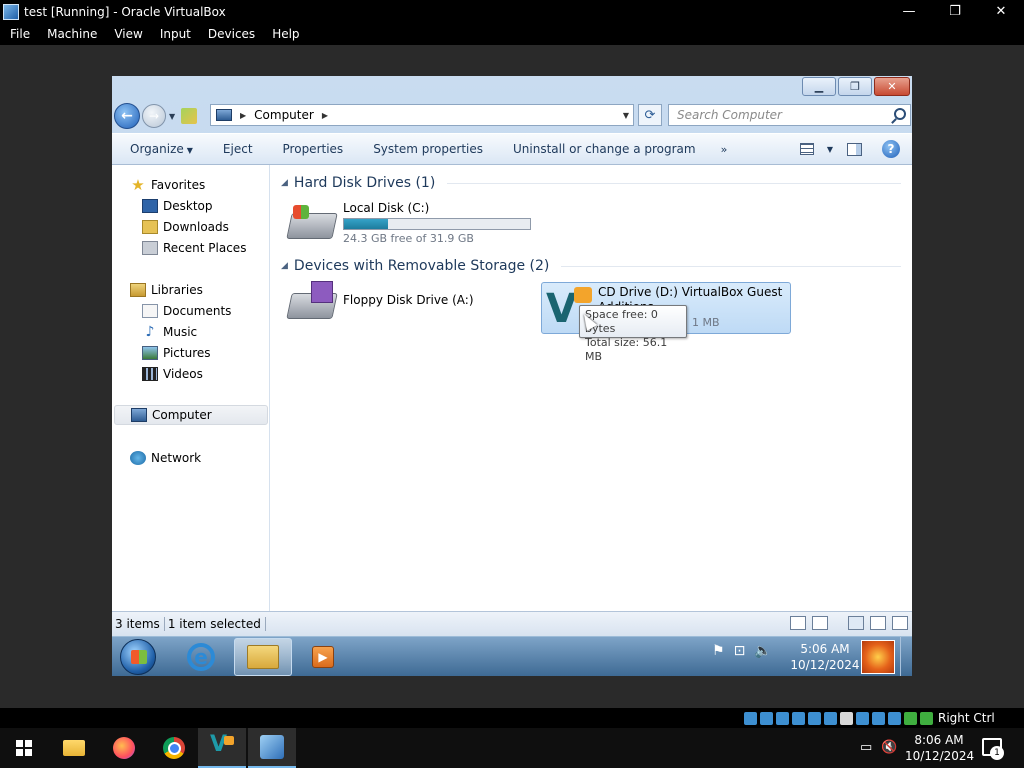 Image resolution: width=1024 pixels, height=768 pixels. What do you see at coordinates (894, 718) in the screenshot?
I see `virtualization-status-icon` at bounding box center [894, 718].